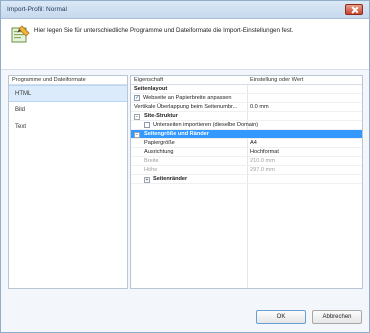 The height and width of the screenshot is (333, 370). What do you see at coordinates (149, 80) in the screenshot?
I see `column-header-property: Eigenschaft` at bounding box center [149, 80].